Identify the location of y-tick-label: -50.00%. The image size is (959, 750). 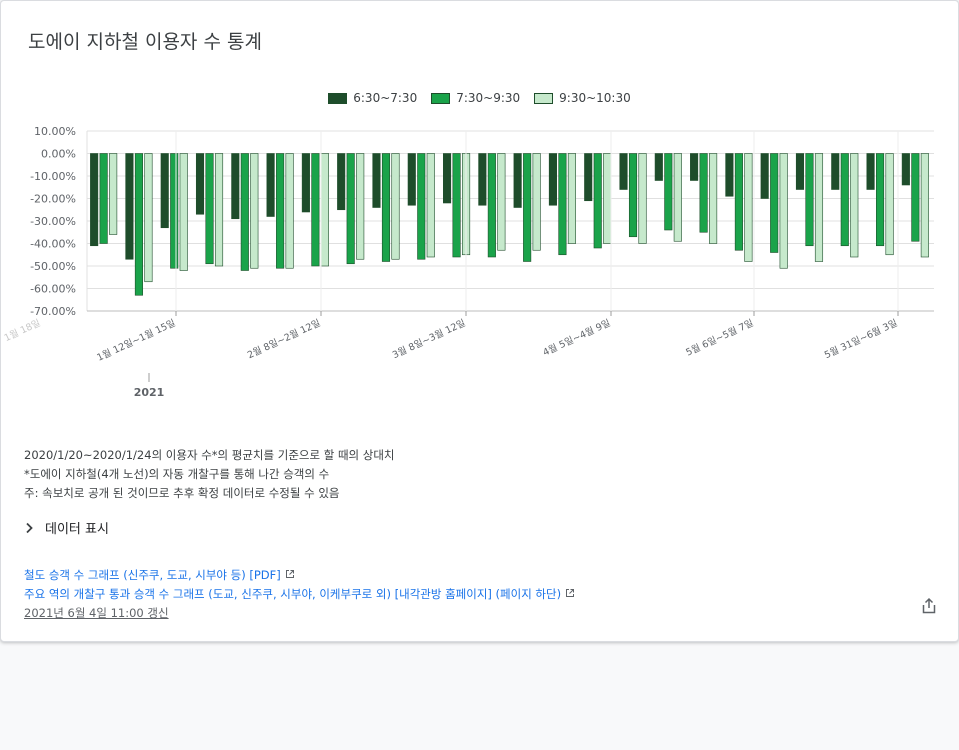
(53, 266).